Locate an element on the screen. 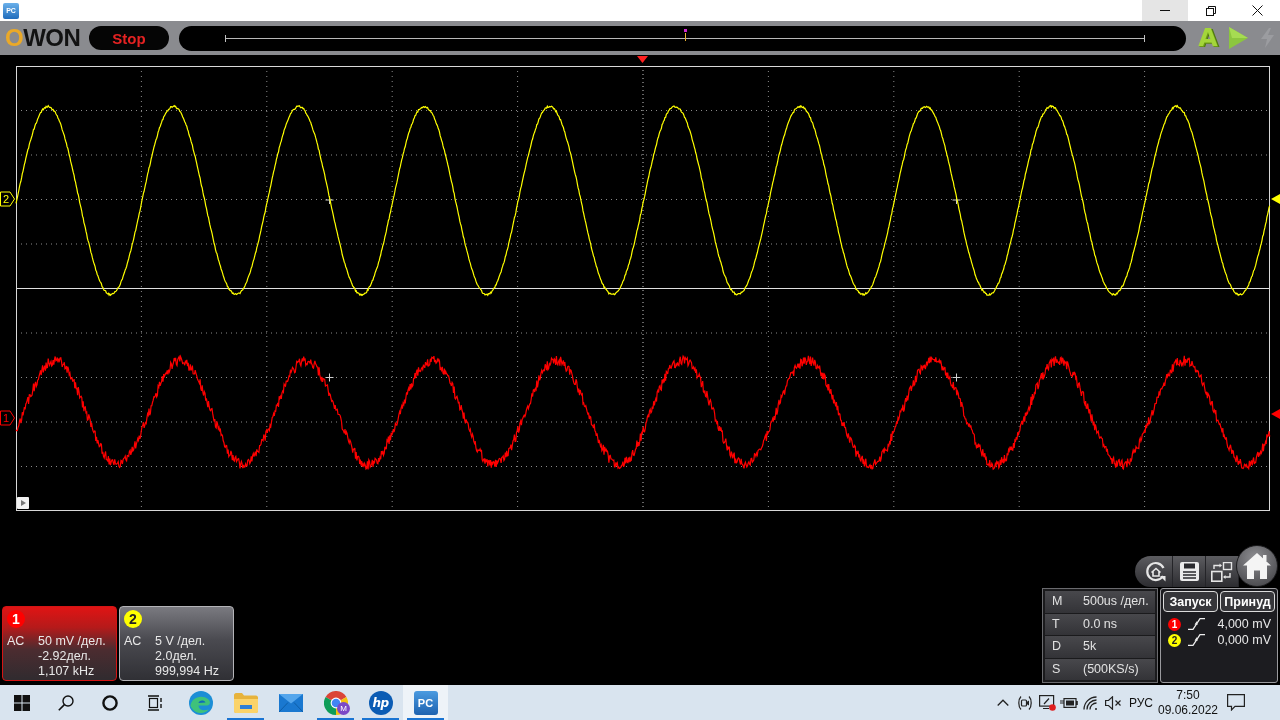  stop-button: Stop is located at coordinates (129, 38).